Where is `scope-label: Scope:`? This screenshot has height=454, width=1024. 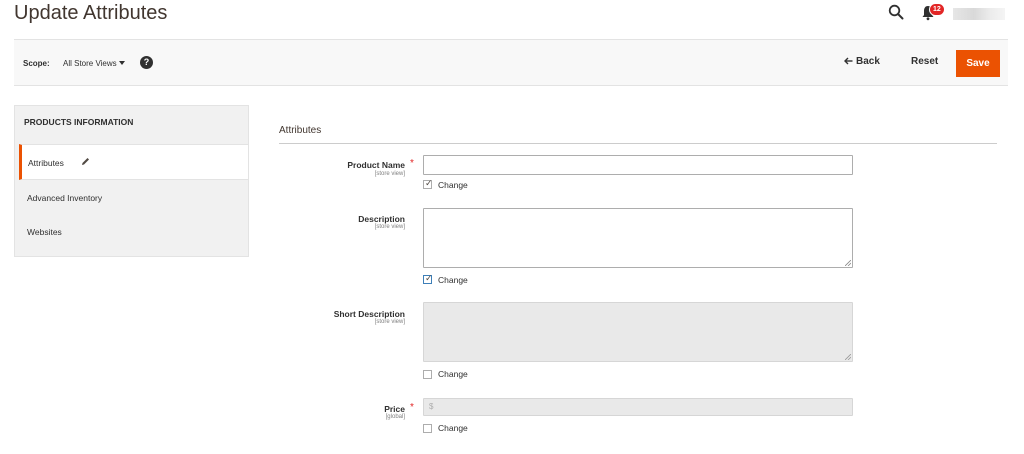 scope-label: Scope: is located at coordinates (36, 63).